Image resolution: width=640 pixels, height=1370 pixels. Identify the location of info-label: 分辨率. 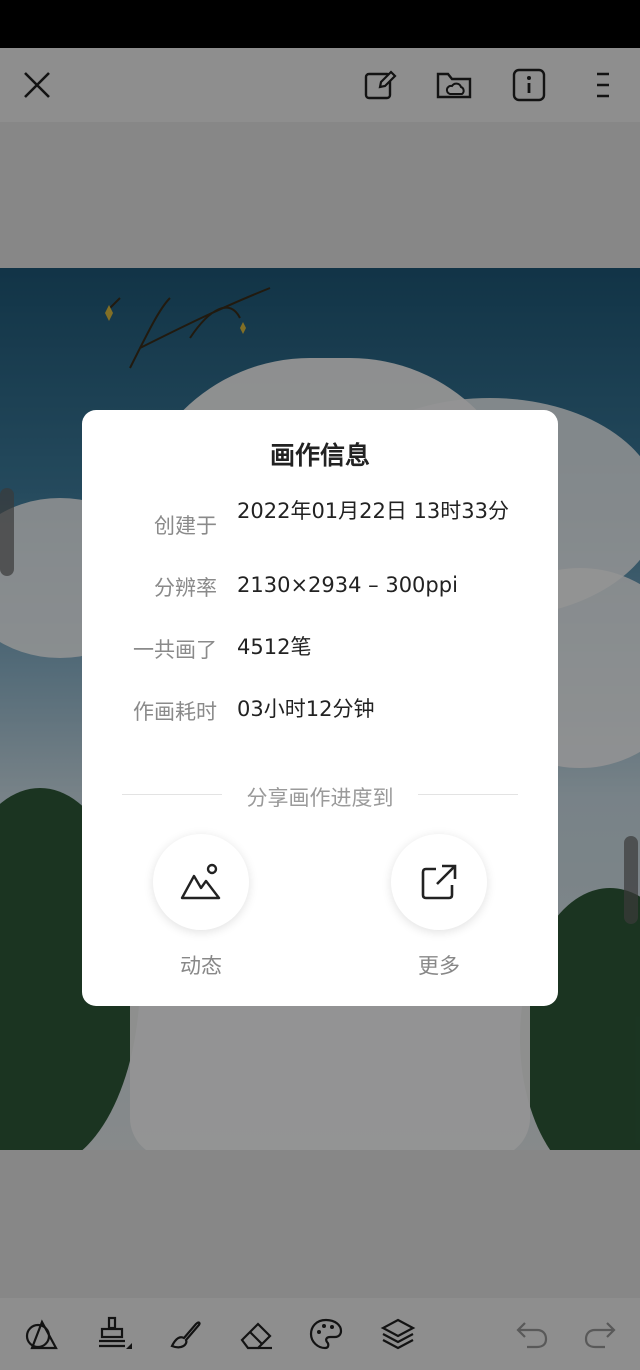
(185, 588).